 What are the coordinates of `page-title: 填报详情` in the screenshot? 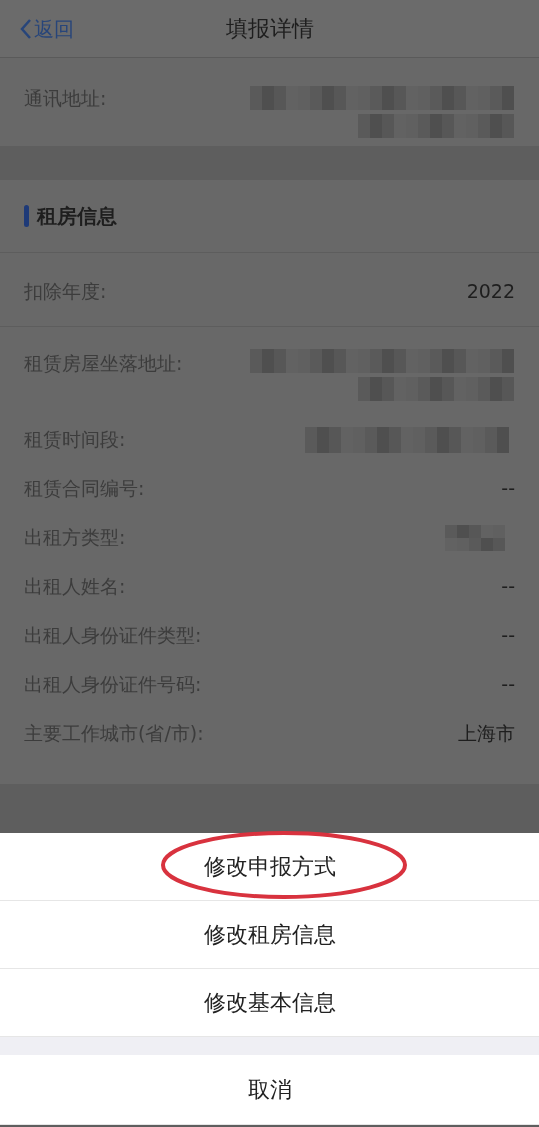 It's located at (269, 29).